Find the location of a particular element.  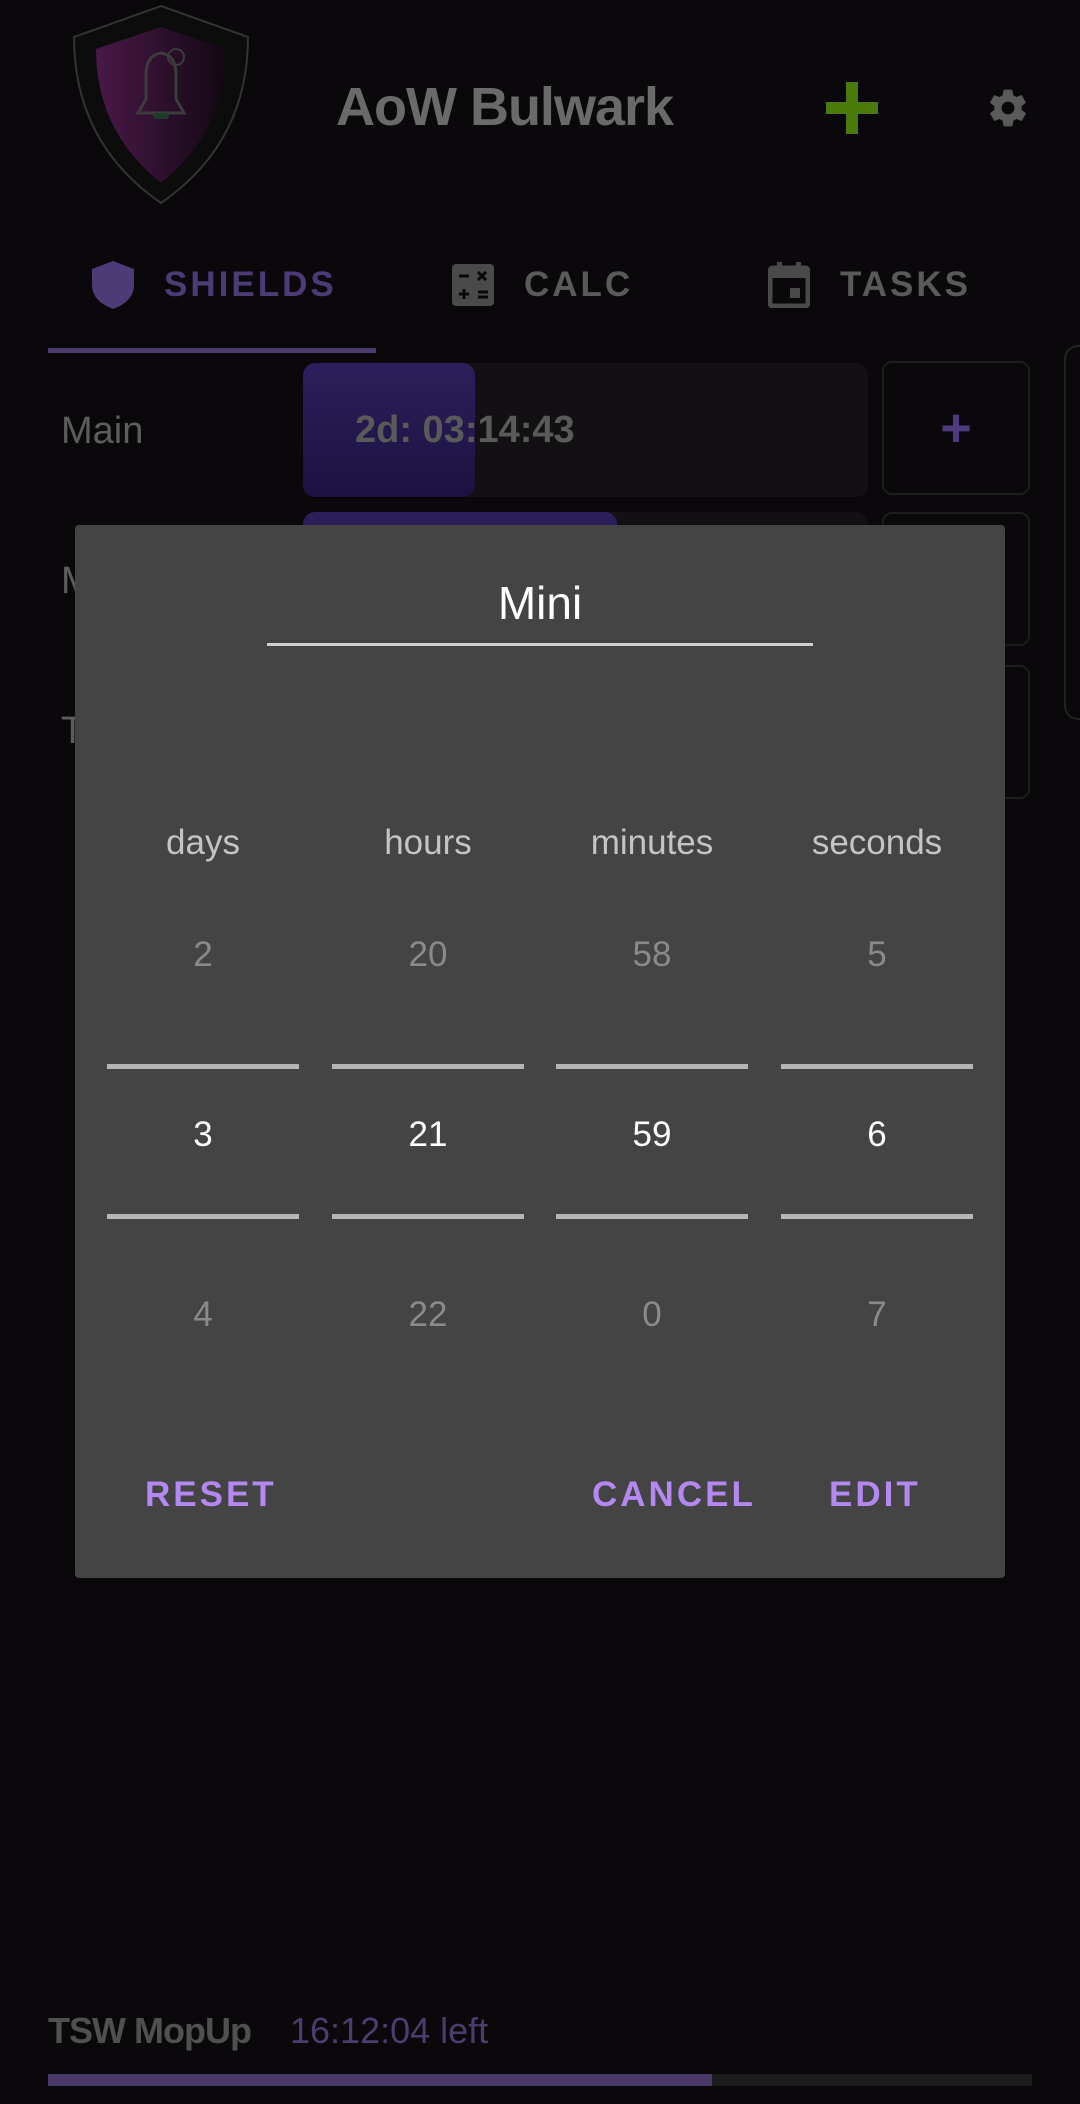

extend-shield-button: + is located at coordinates (956, 428).